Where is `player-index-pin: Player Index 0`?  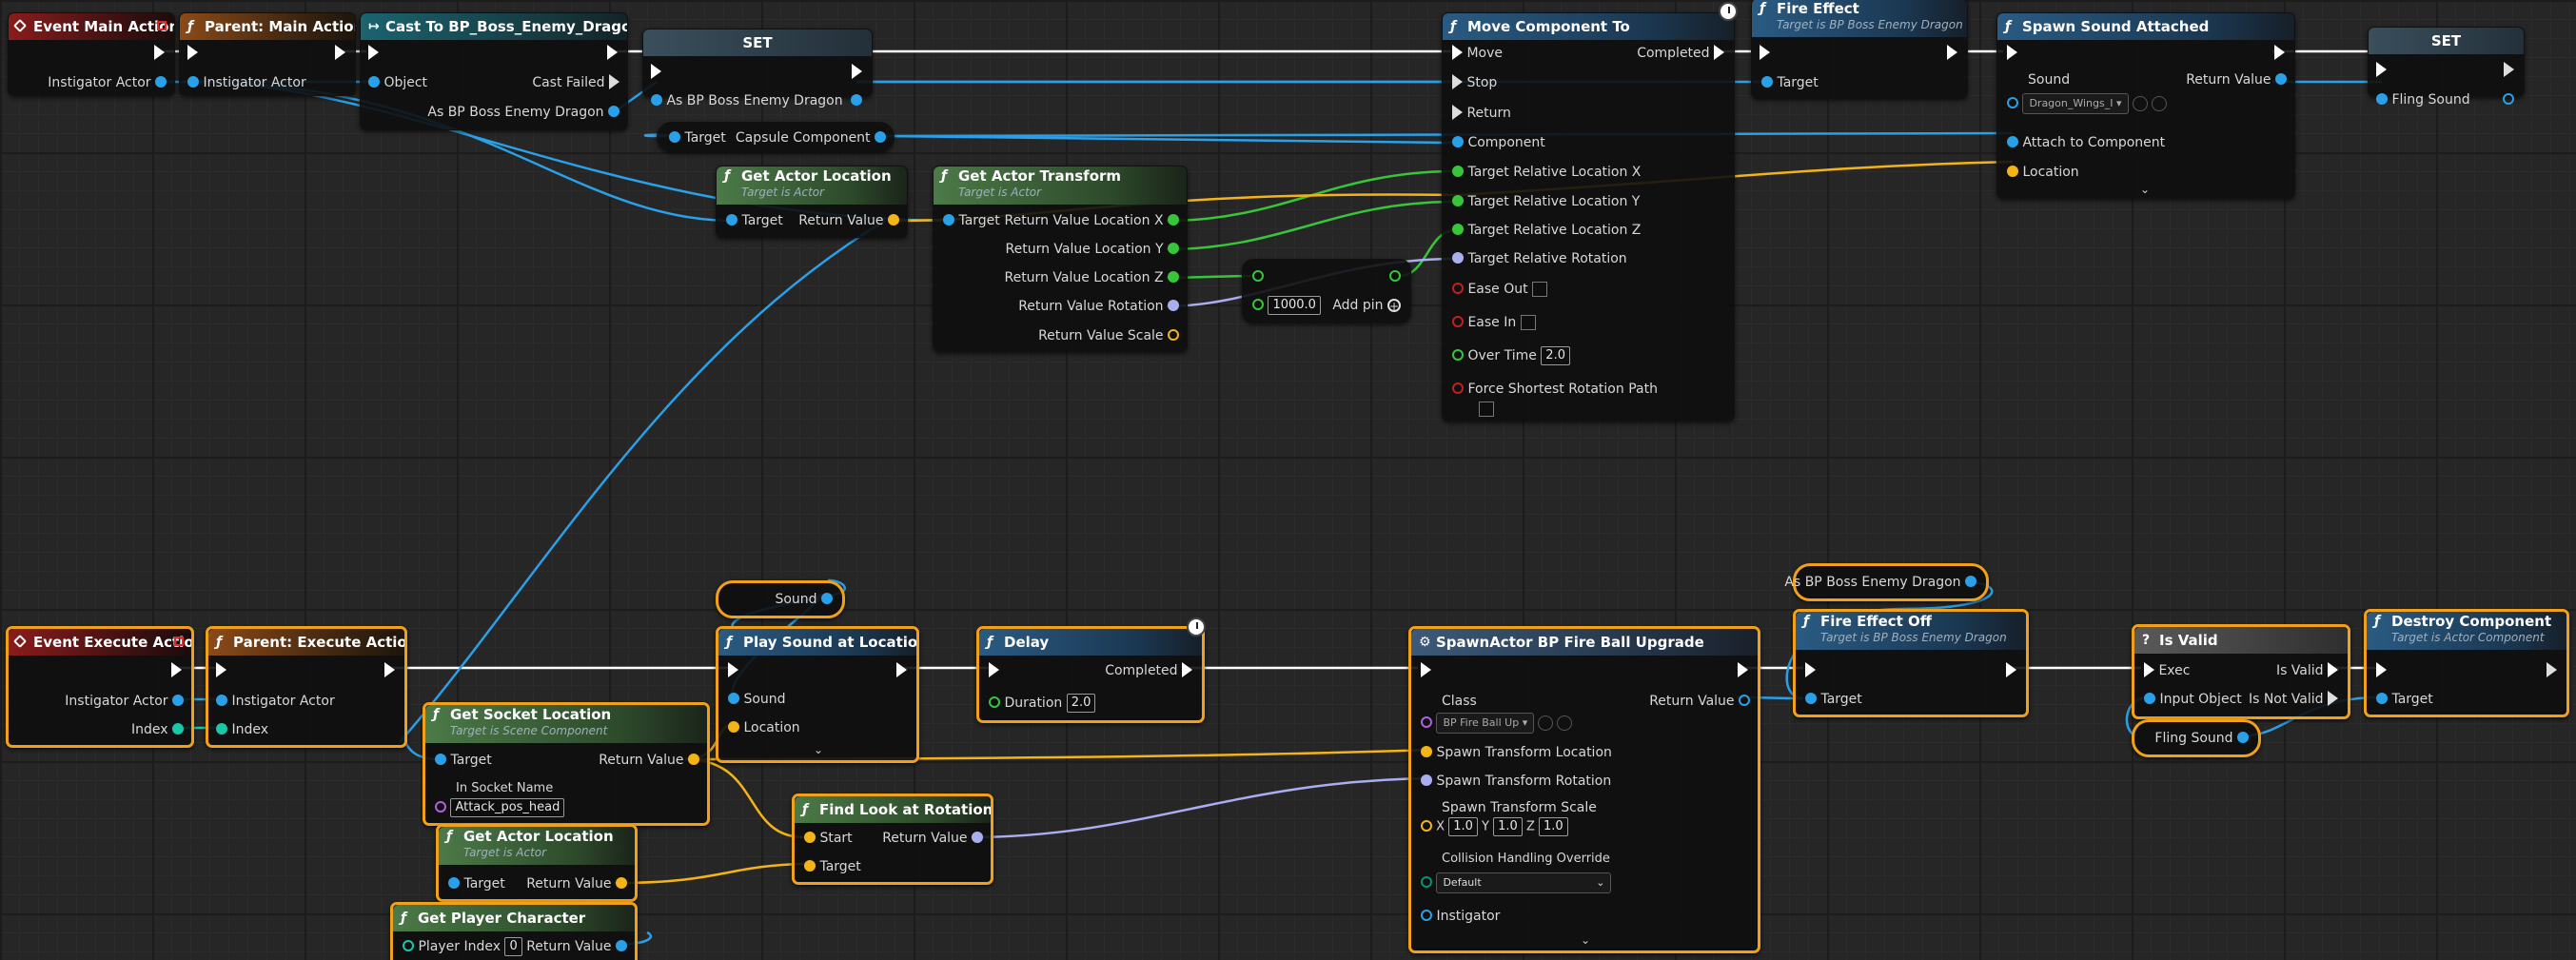
player-index-pin: Player Index 0 is located at coordinates (462, 946).